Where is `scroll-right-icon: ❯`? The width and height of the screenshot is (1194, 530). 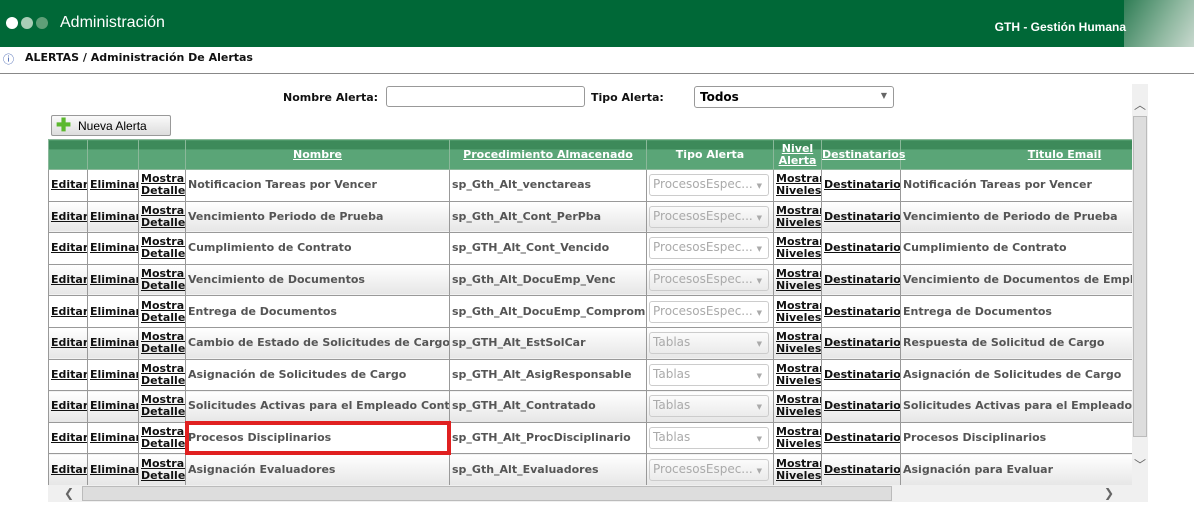
scroll-right-icon: ❯ is located at coordinates (1109, 493).